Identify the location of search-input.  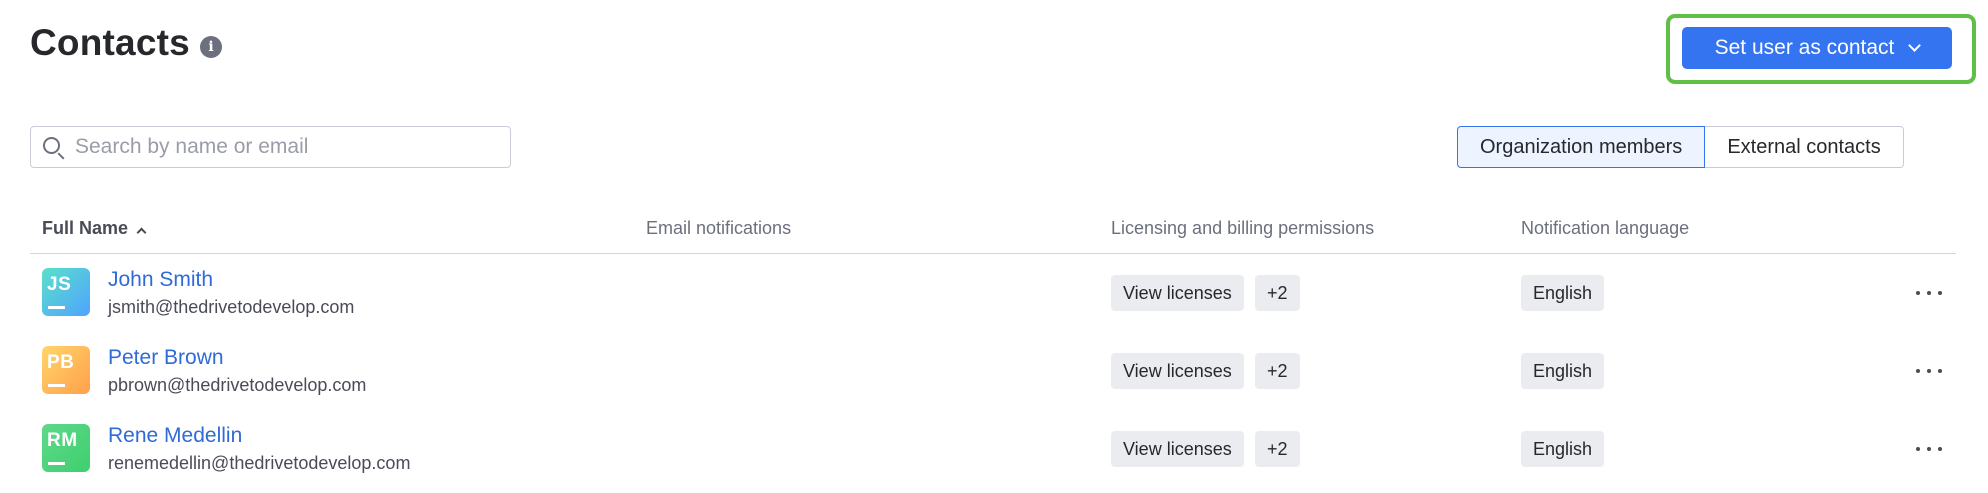
(292, 147).